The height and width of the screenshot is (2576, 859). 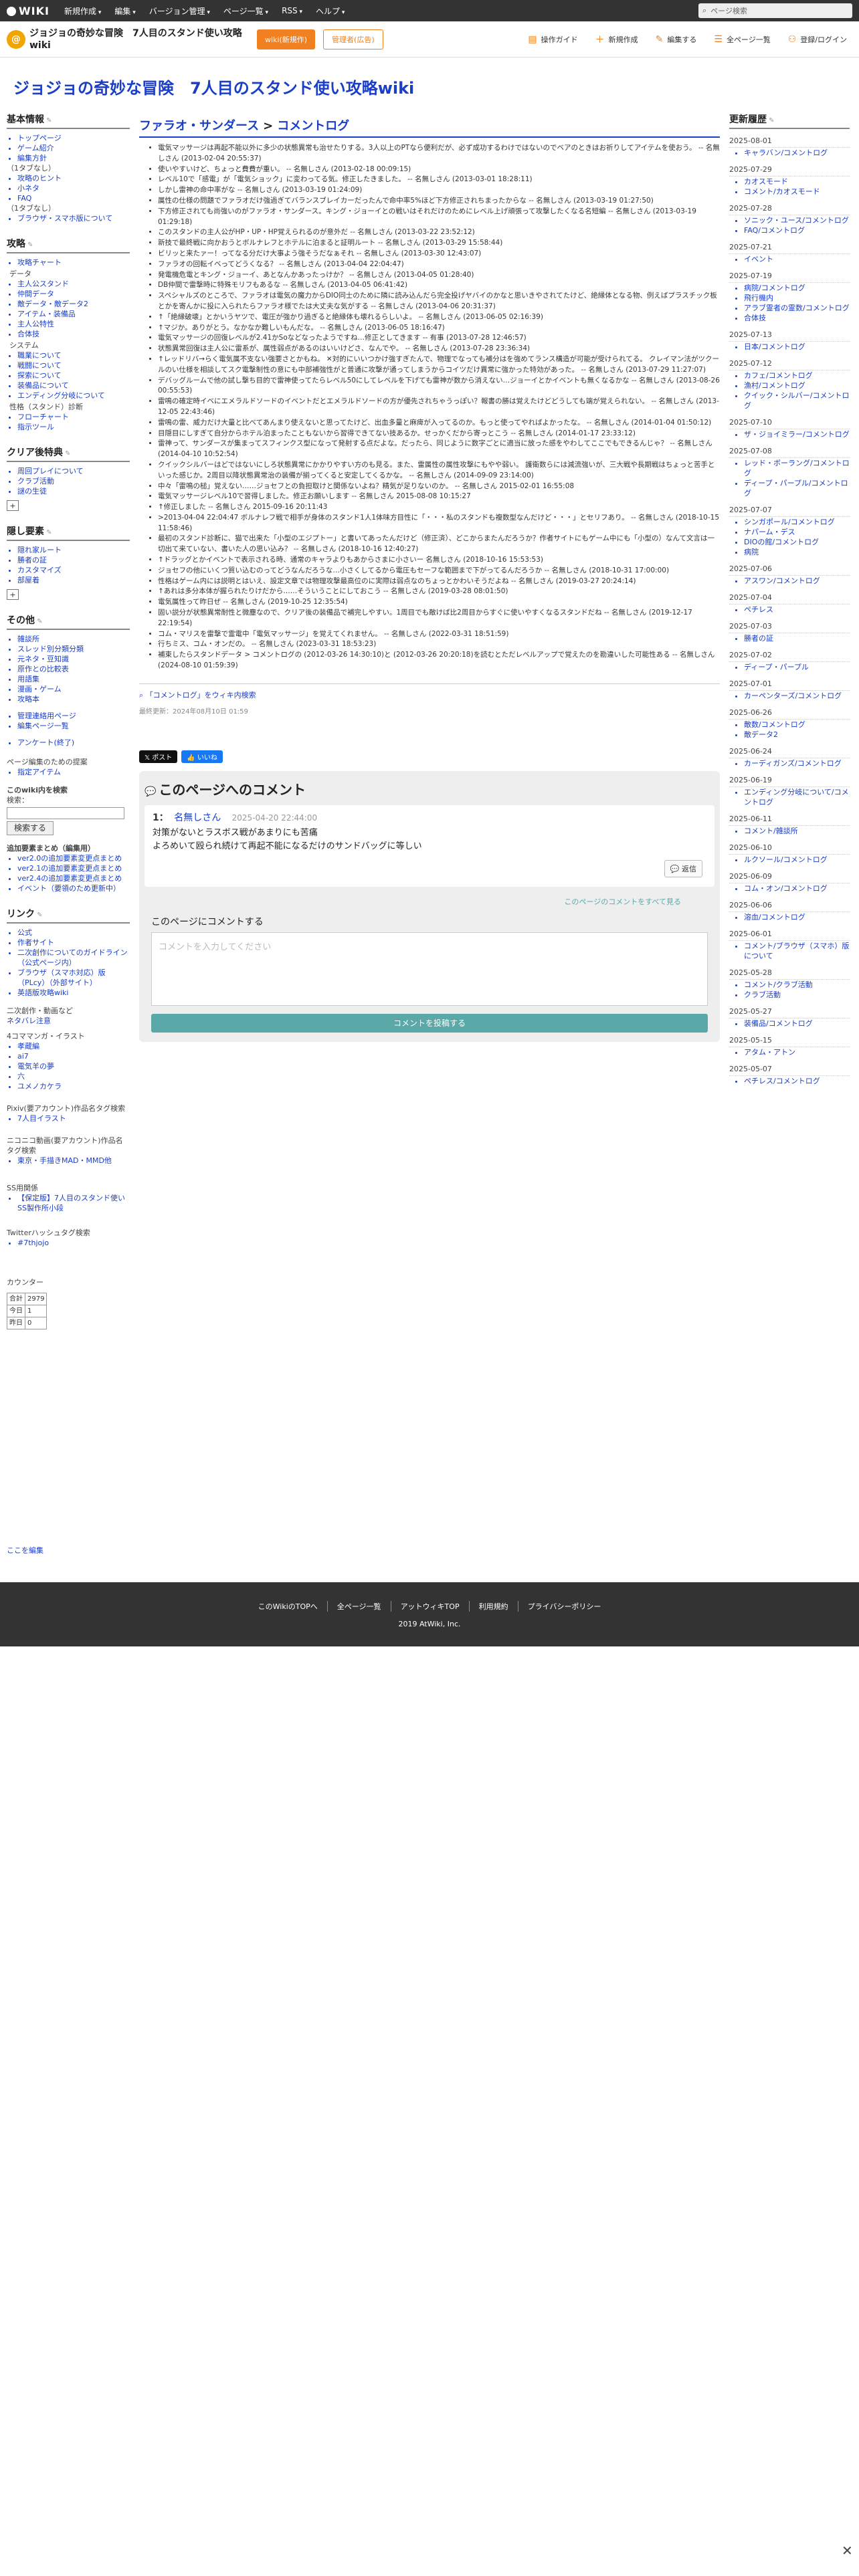 What do you see at coordinates (73, 878) in the screenshot?
I see `sidebar-item: ver2.4の追加要素変更点まとめ` at bounding box center [73, 878].